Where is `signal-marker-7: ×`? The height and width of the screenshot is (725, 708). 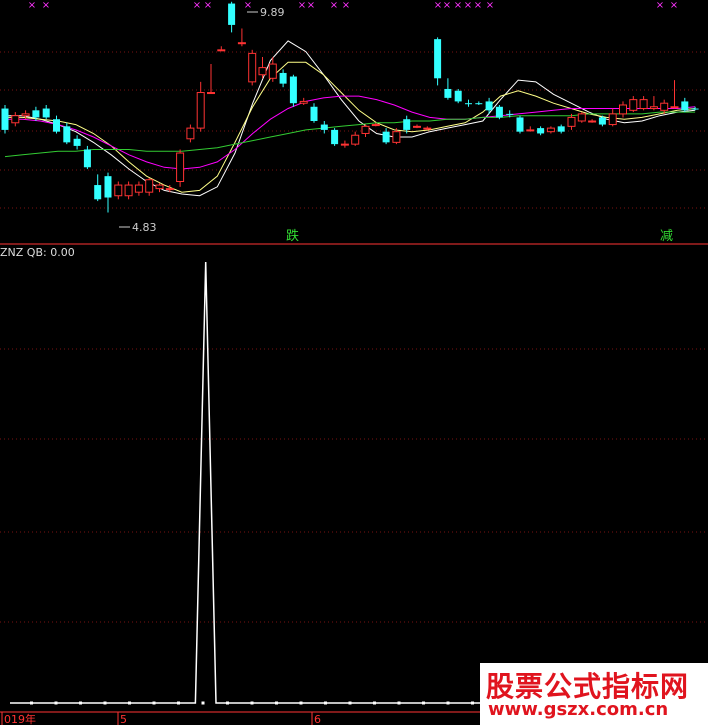
signal-marker-7: × is located at coordinates (334, 5).